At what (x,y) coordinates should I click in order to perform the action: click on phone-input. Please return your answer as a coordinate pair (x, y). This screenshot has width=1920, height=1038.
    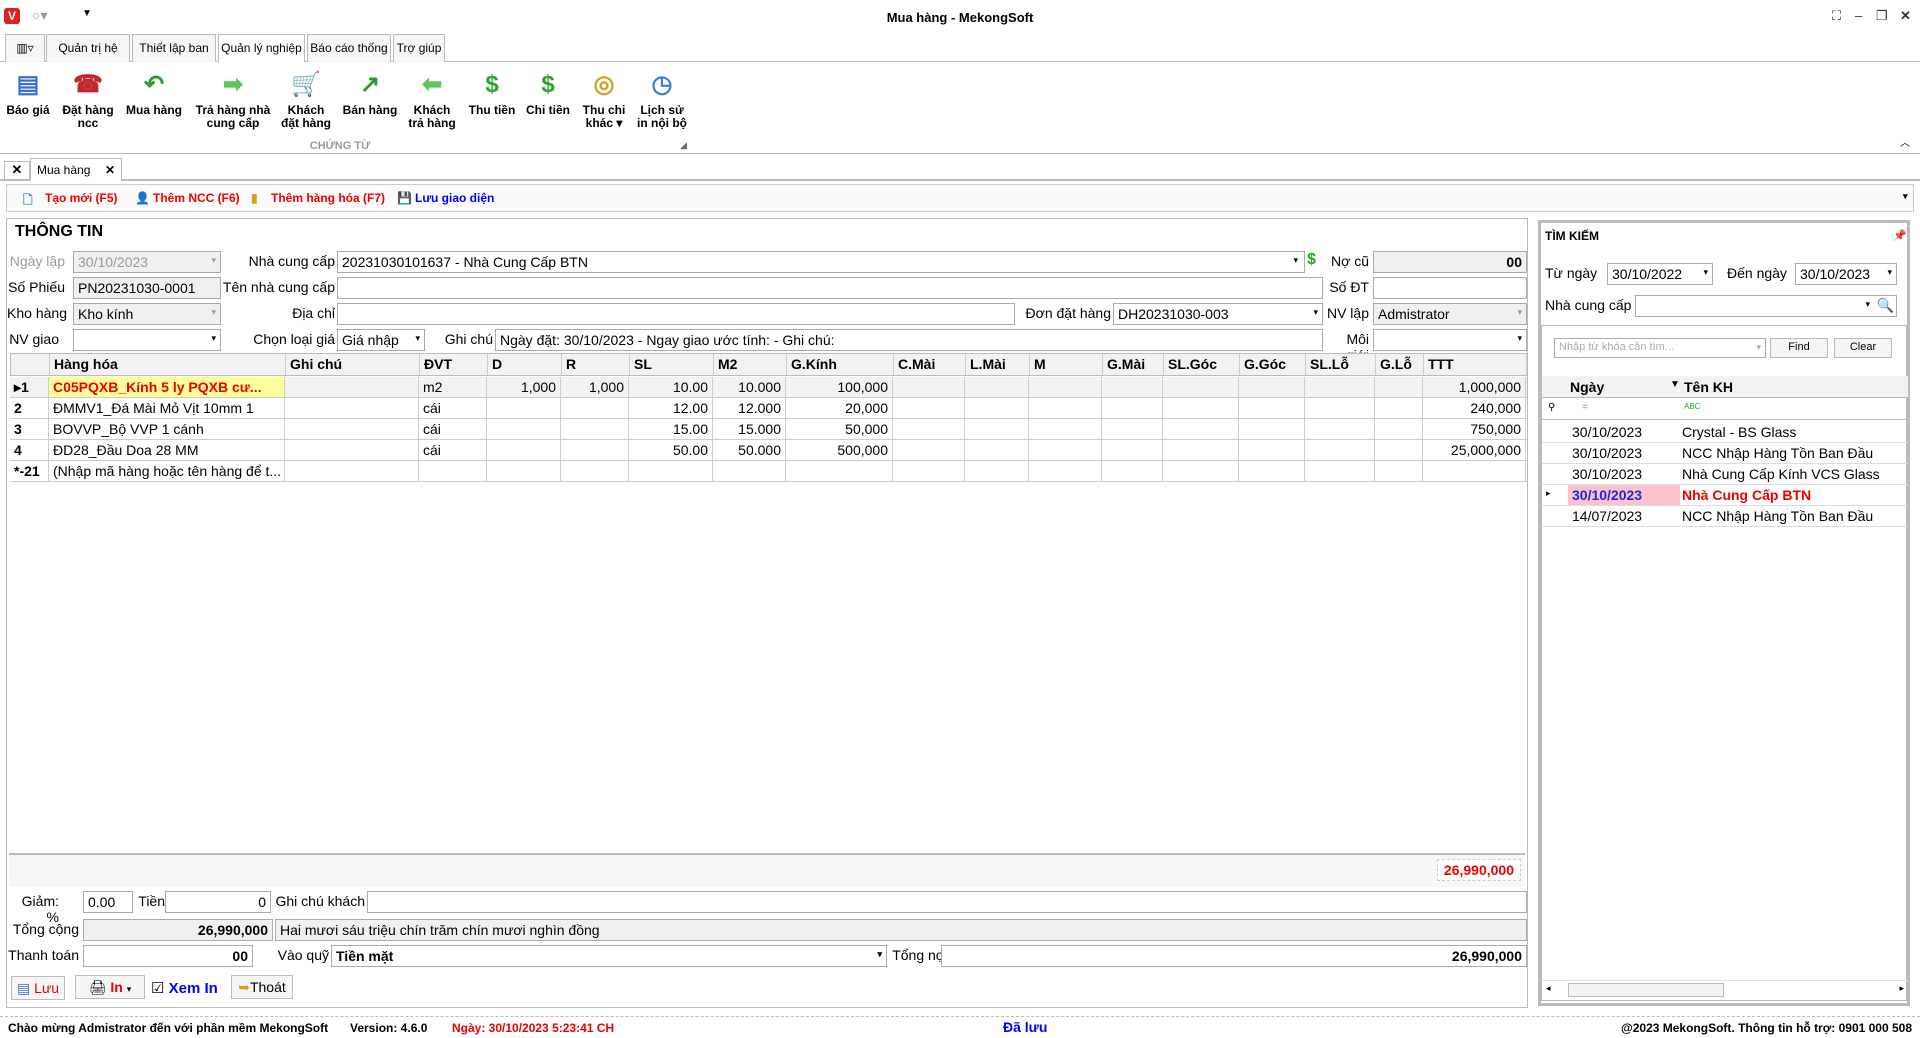
    Looking at the image, I should click on (1450, 288).